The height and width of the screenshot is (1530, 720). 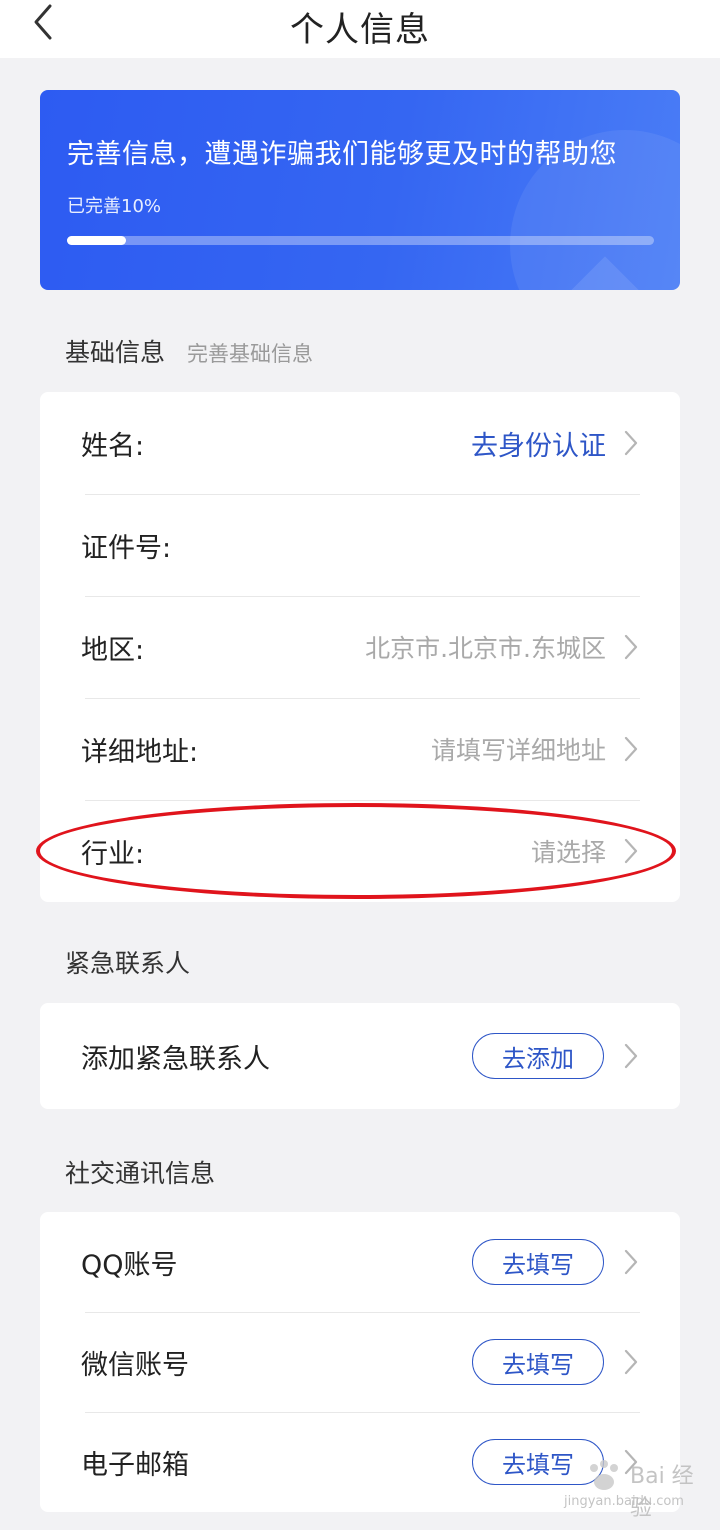 What do you see at coordinates (140, 1173) in the screenshot?
I see `section-title-social: 社交通讯信息` at bounding box center [140, 1173].